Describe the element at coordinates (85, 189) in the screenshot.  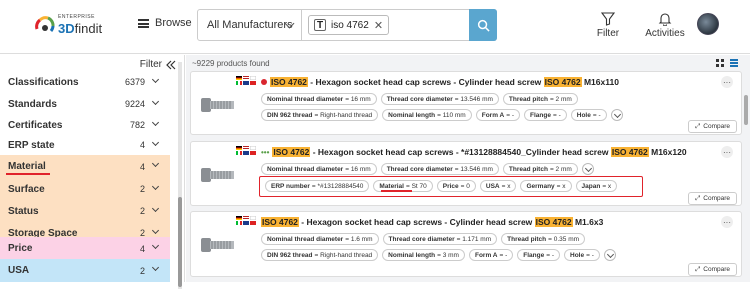
I see `sidebar-item-surface: Surface 2` at that location.